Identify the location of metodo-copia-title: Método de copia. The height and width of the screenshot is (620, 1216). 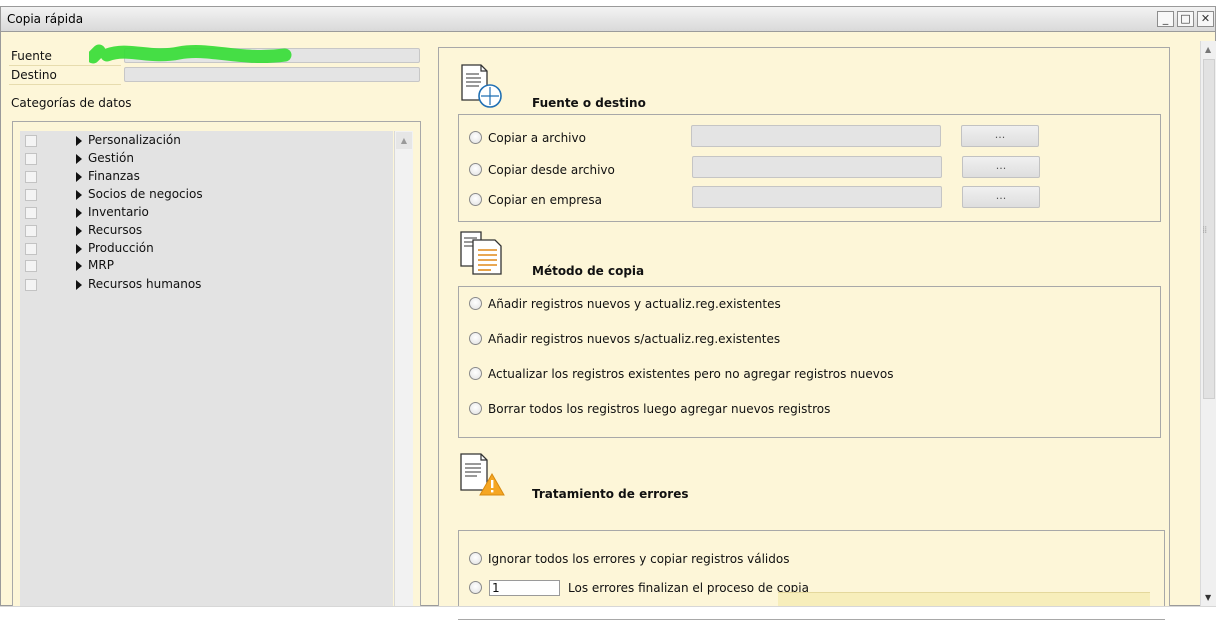
(588, 271).